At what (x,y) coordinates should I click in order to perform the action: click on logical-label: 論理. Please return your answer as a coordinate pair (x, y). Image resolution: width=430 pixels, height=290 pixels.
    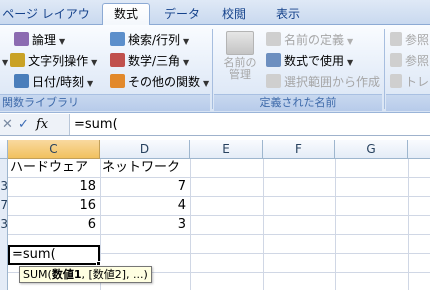
    Looking at the image, I should click on (44, 40).